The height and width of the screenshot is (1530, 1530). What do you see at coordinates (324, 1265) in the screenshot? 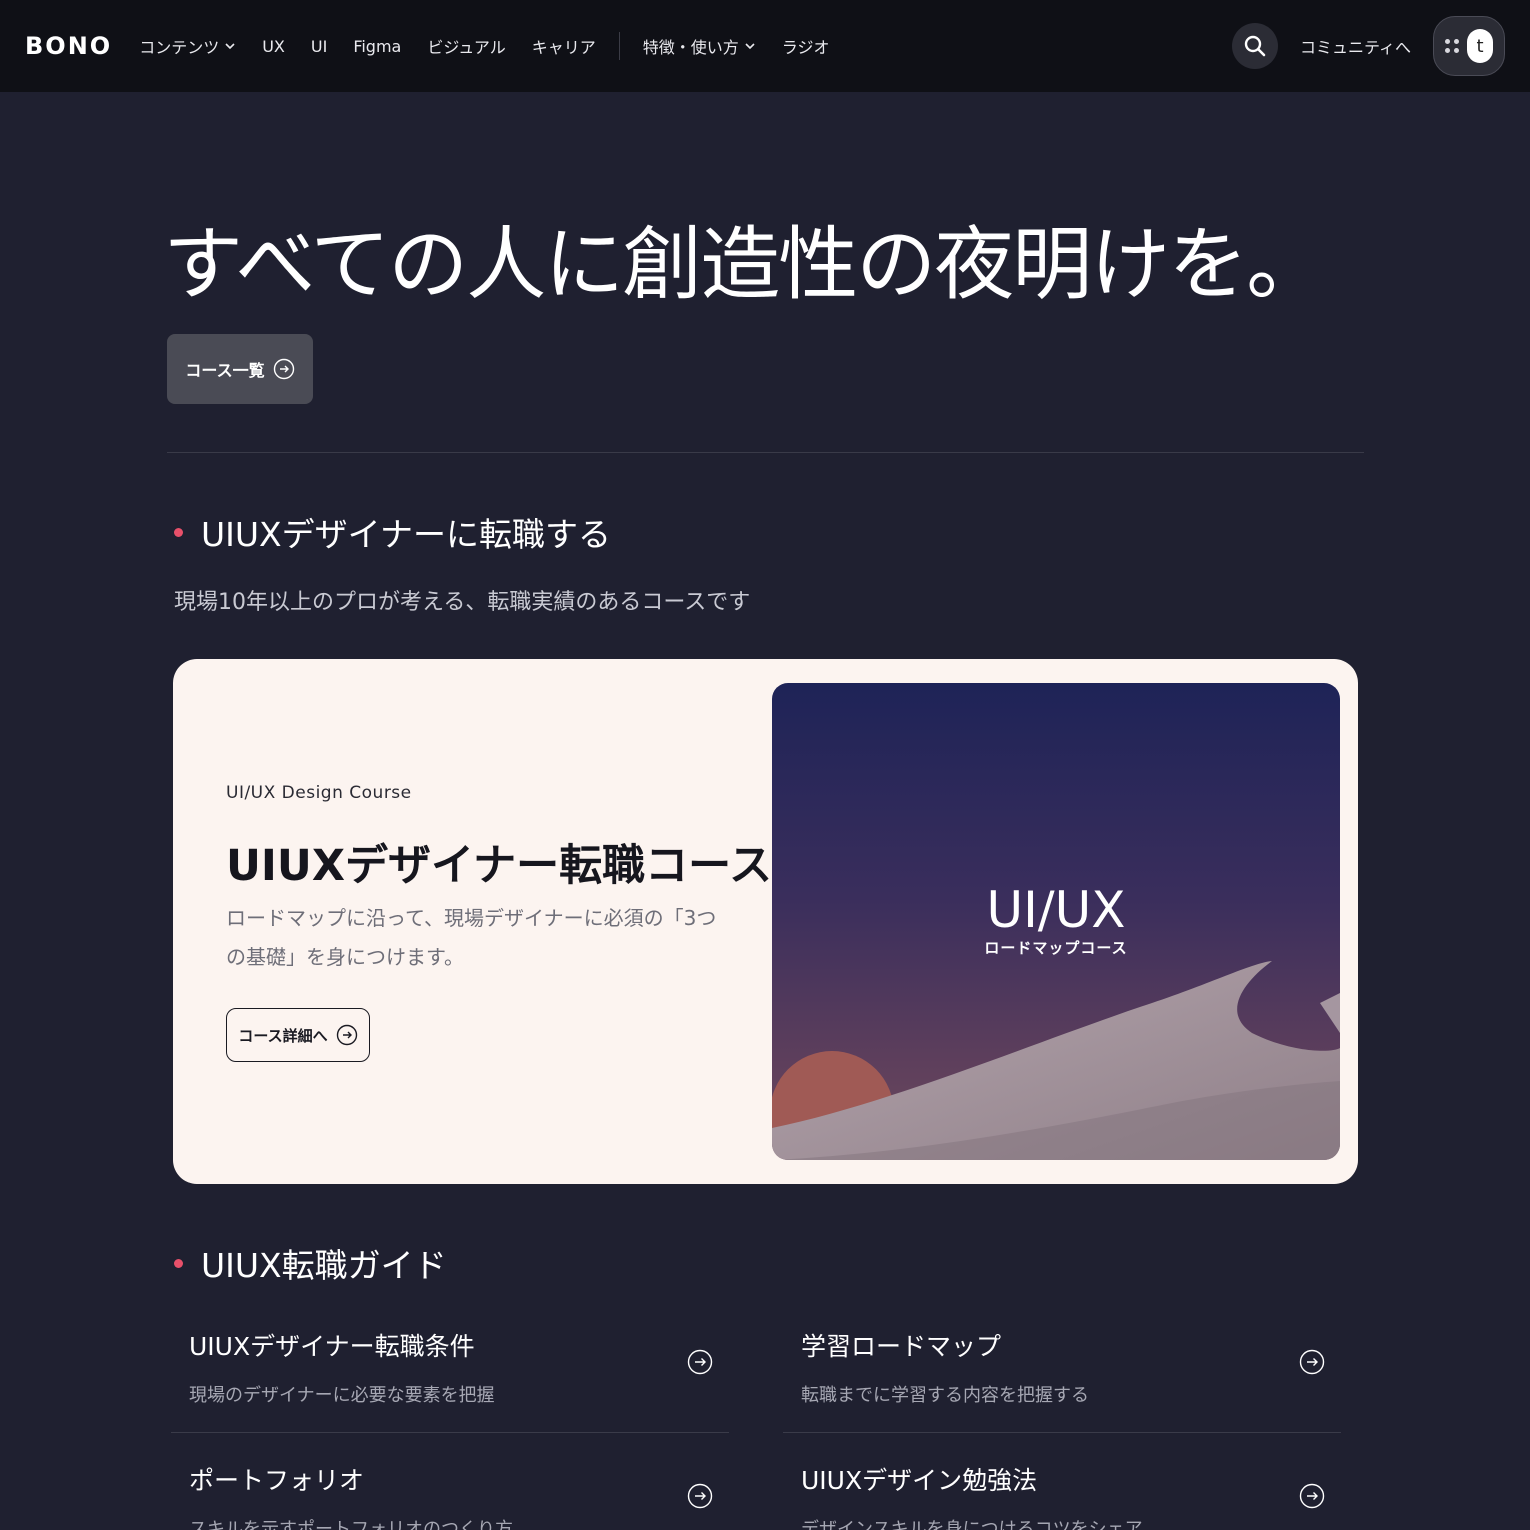
I see `section-heading-text: UIUX転職ガイド` at bounding box center [324, 1265].